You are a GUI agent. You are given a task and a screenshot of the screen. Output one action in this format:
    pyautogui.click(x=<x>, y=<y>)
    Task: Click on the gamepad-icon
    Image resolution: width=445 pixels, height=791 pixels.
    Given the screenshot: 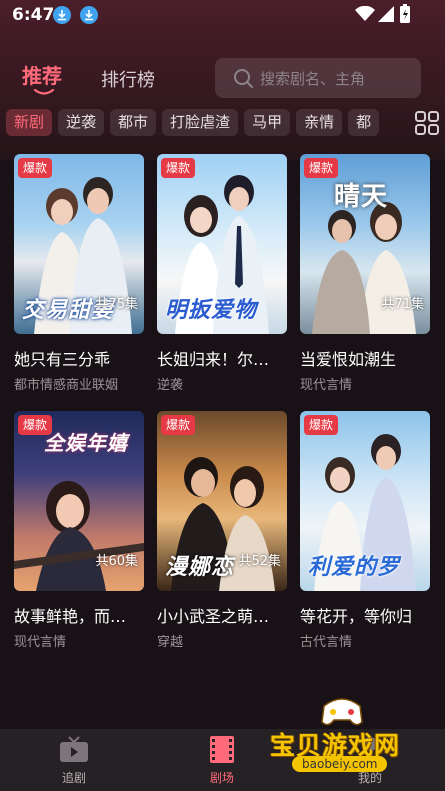 What is the action you would take?
    pyautogui.click(x=342, y=712)
    